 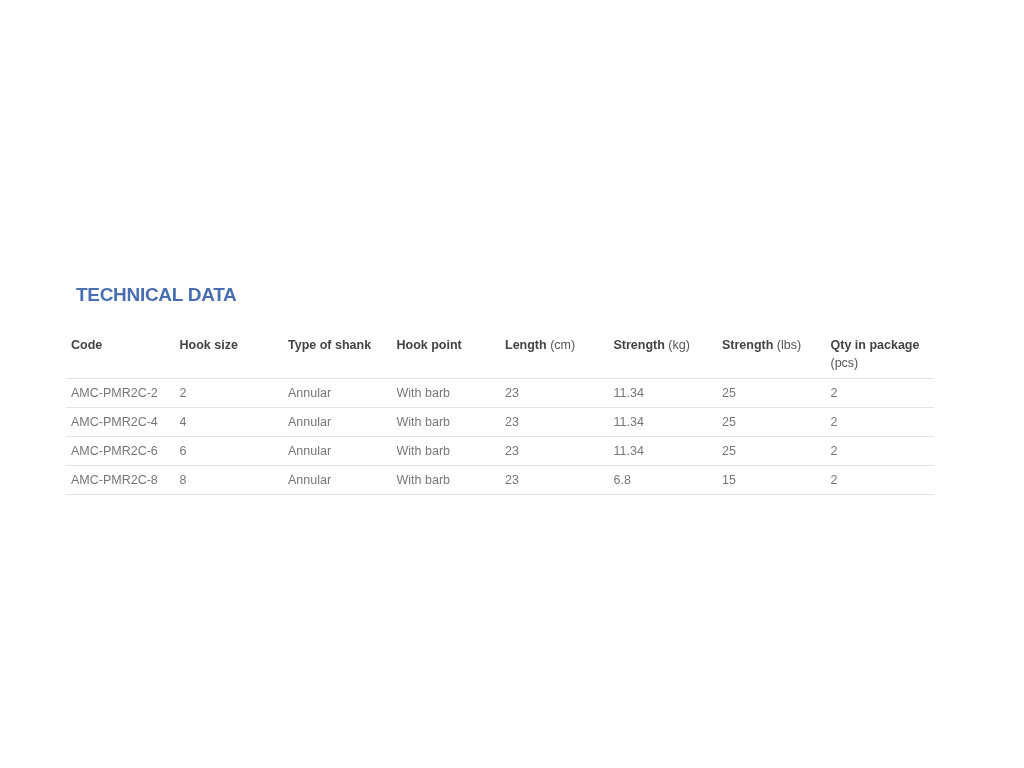 What do you see at coordinates (445, 354) in the screenshot?
I see `column-header: Hook point` at bounding box center [445, 354].